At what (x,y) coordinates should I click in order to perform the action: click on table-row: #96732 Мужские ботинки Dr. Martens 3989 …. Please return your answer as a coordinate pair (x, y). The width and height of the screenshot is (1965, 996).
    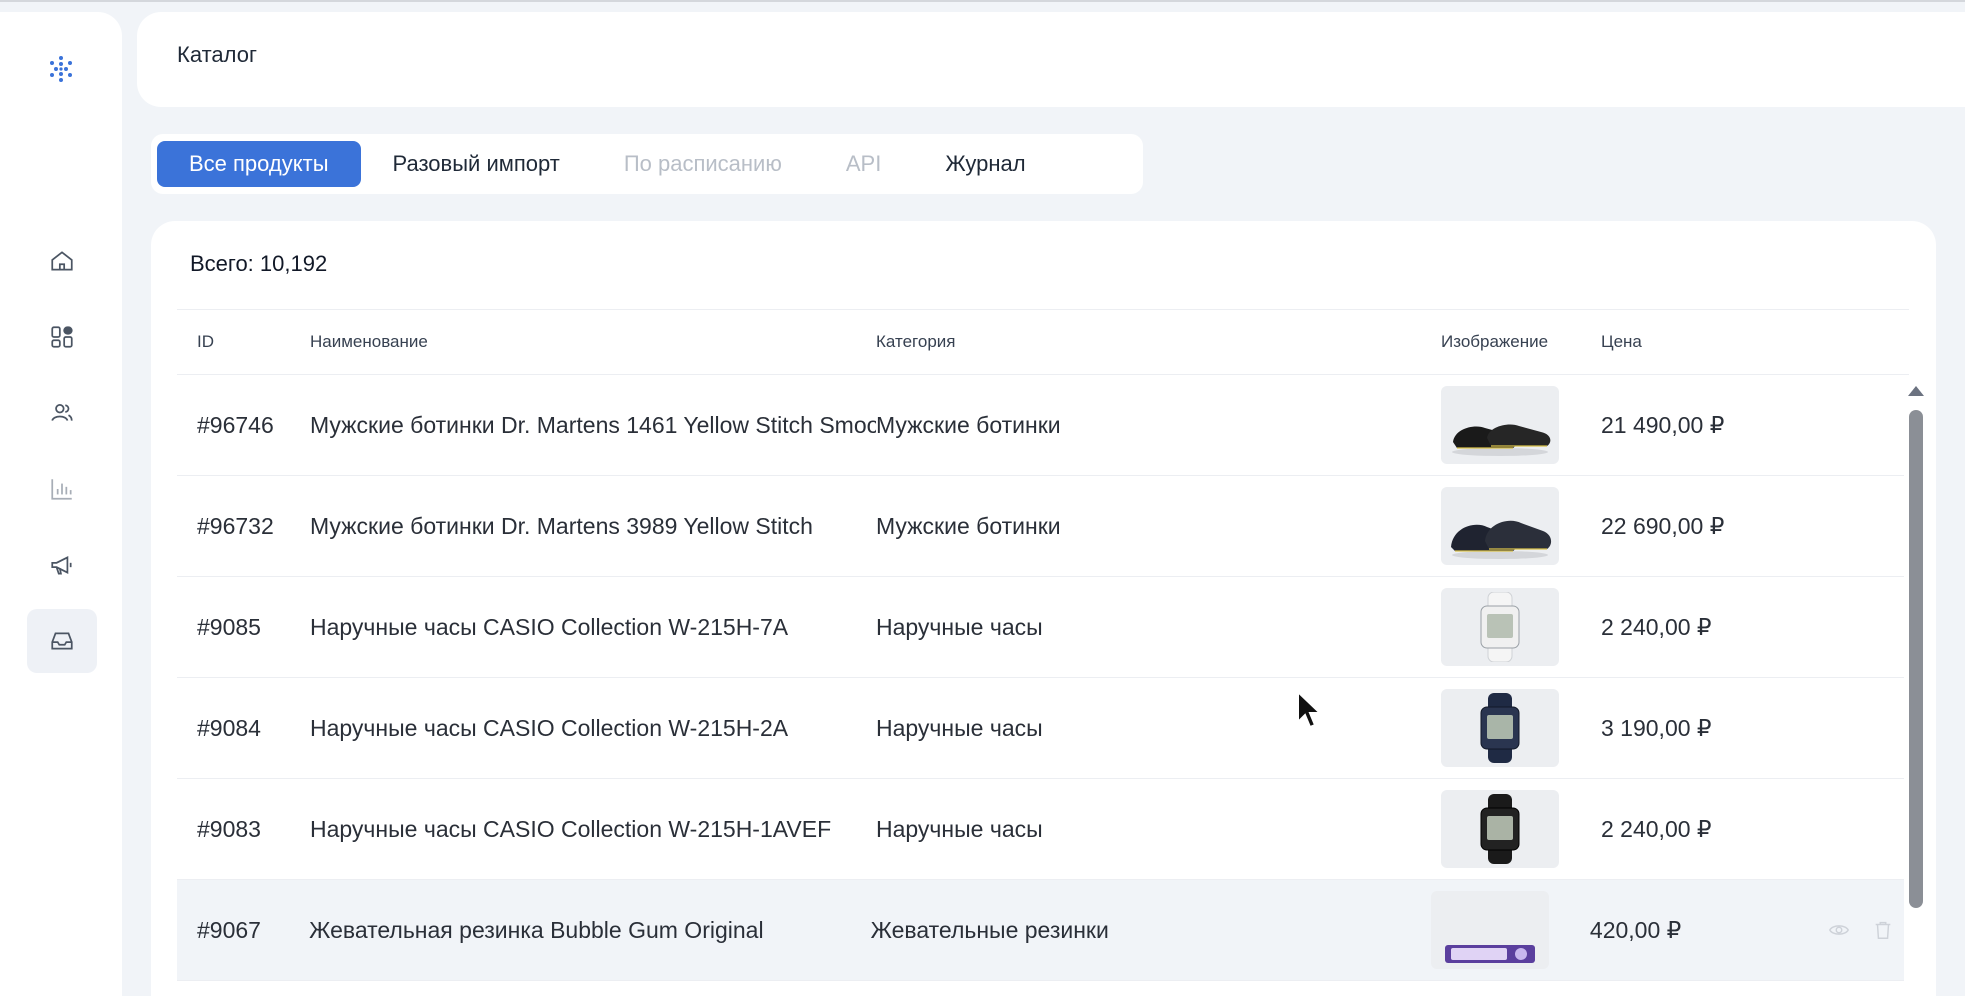
    Looking at the image, I should click on (1040, 526).